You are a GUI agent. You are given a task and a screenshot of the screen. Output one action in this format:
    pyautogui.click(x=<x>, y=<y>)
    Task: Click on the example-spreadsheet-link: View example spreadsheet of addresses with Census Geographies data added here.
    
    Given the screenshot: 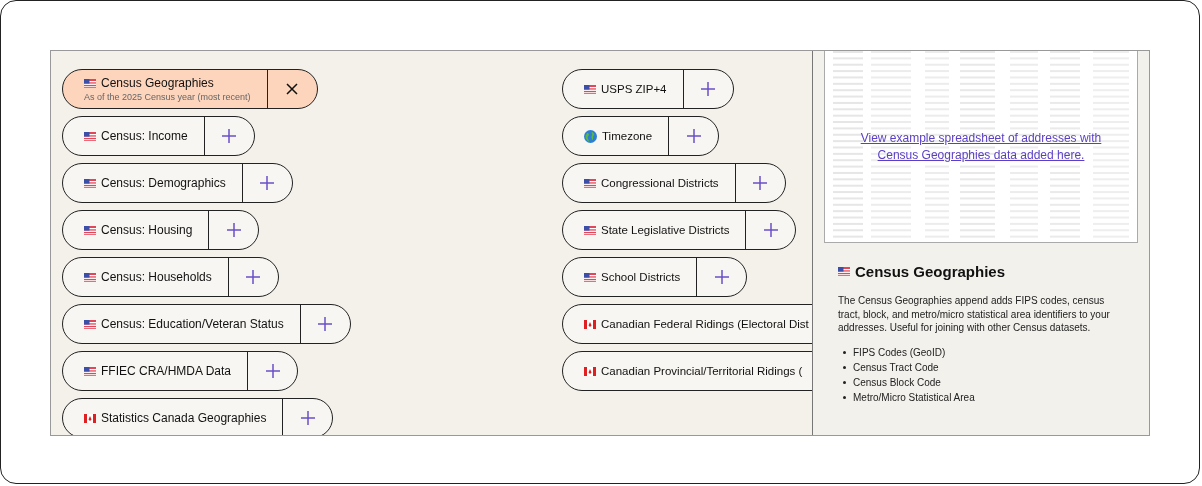 What is the action you would take?
    pyautogui.click(x=981, y=146)
    